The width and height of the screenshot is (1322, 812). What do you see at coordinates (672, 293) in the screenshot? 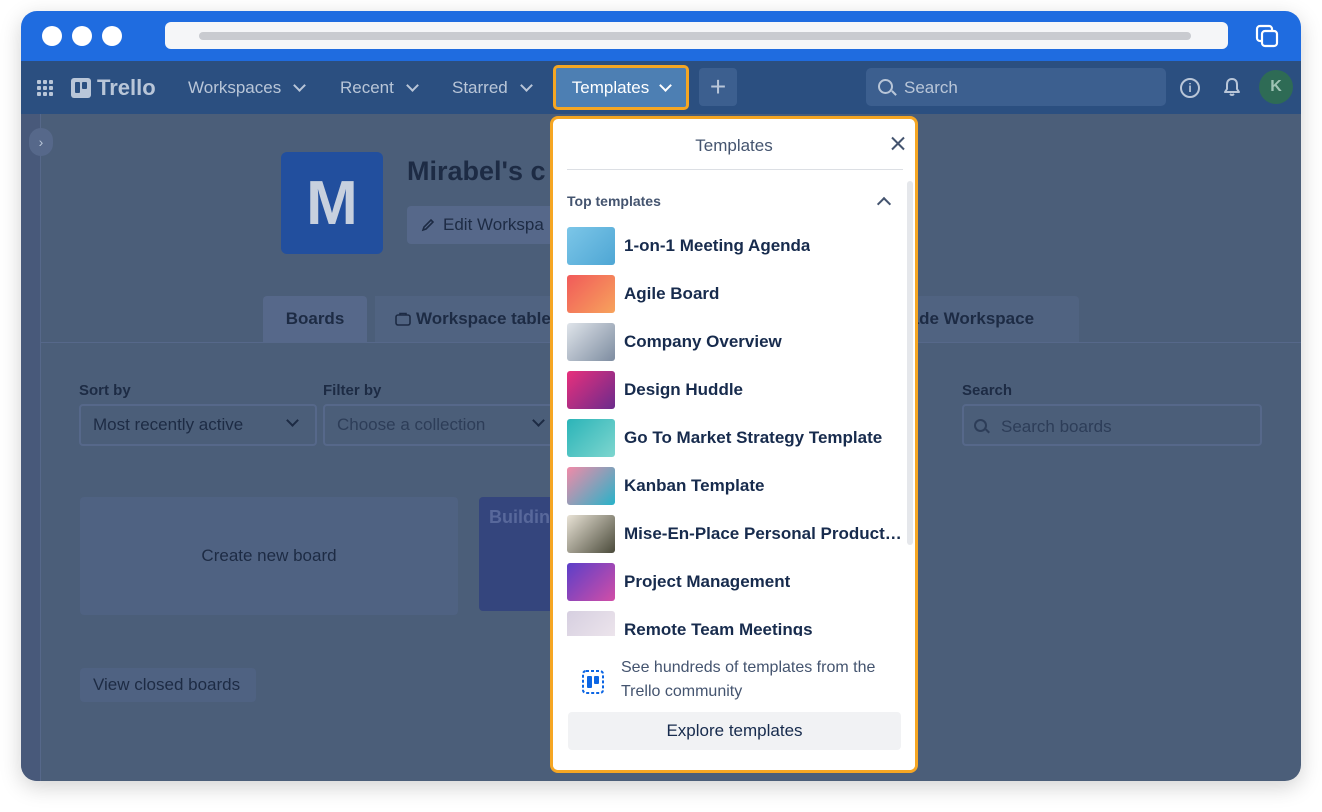
I see `template-name: Agile Board` at bounding box center [672, 293].